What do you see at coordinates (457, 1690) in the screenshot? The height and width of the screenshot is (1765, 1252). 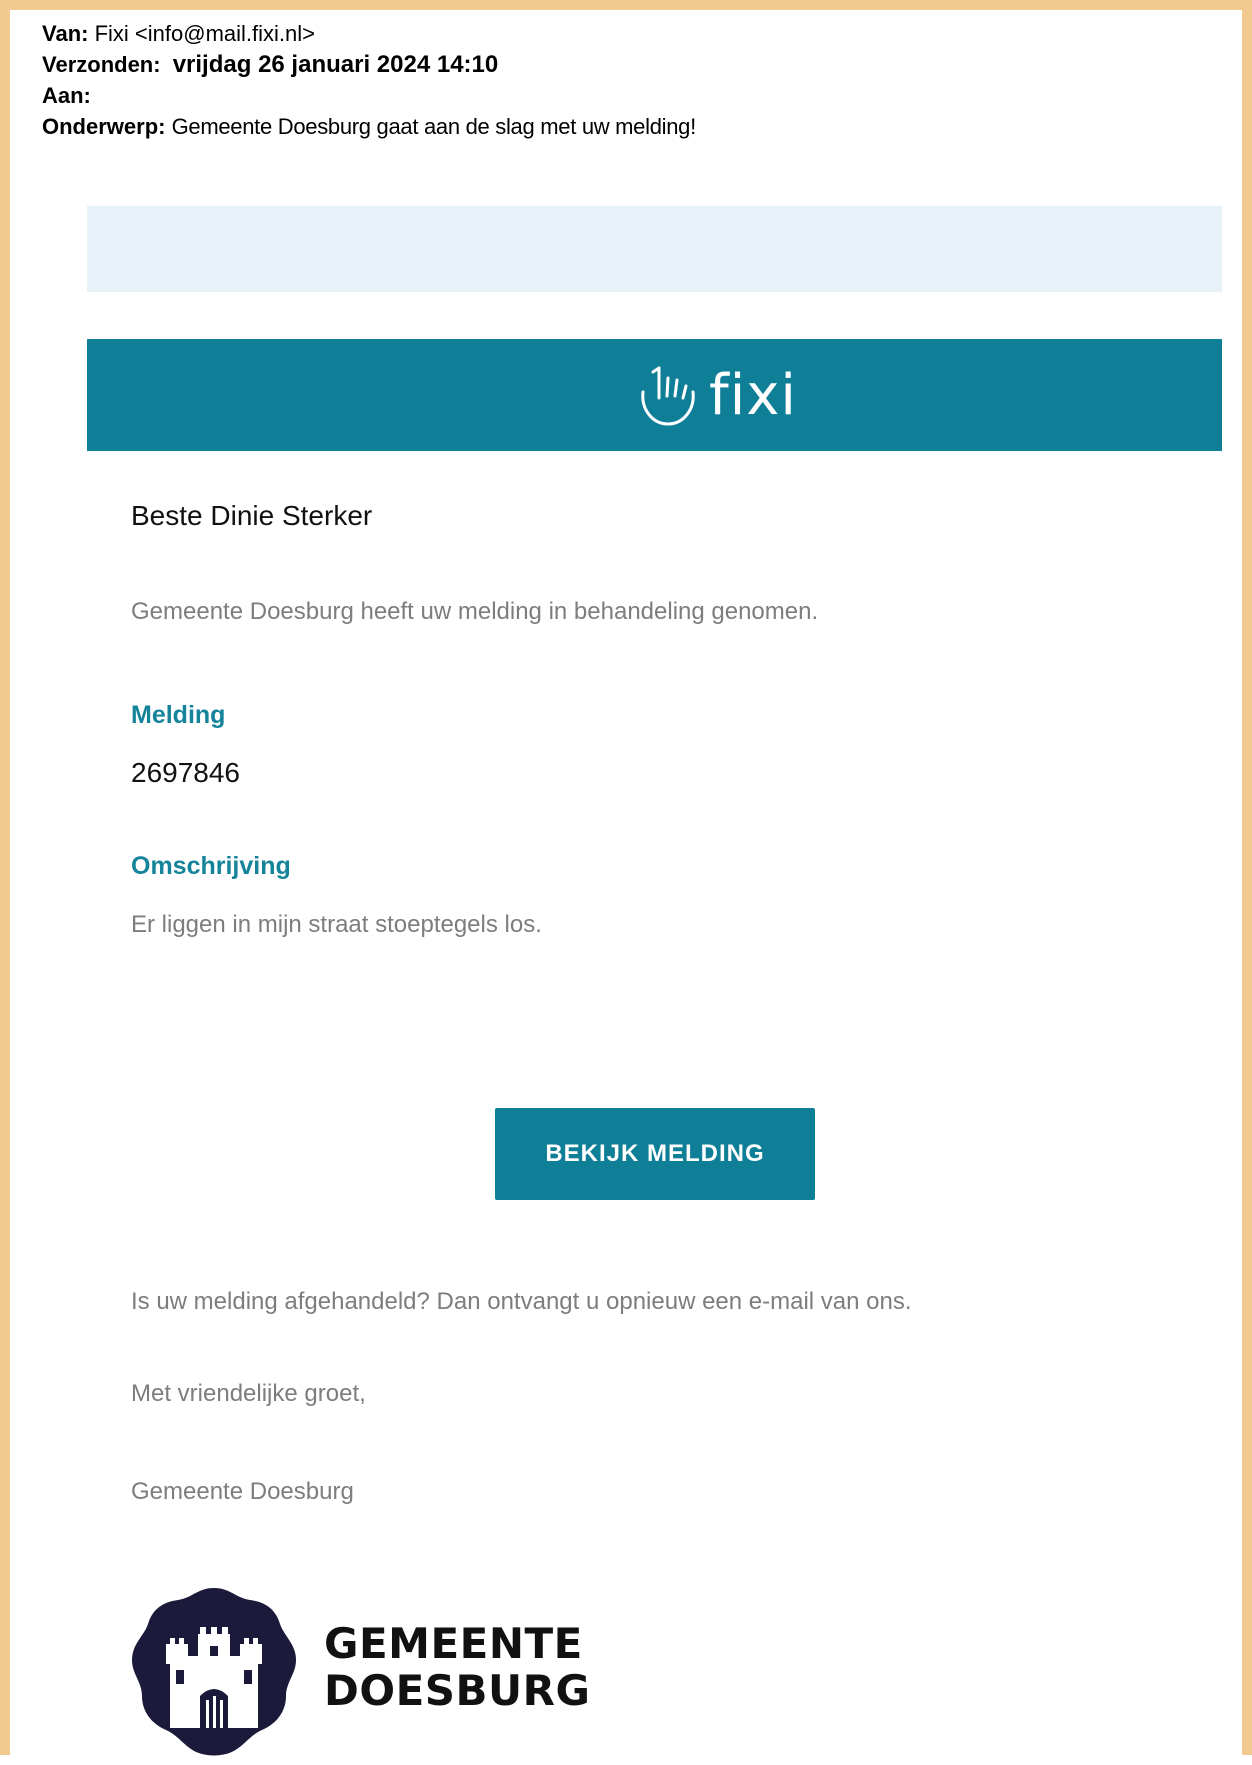 I see `brand-line2: DOESBURG` at bounding box center [457, 1690].